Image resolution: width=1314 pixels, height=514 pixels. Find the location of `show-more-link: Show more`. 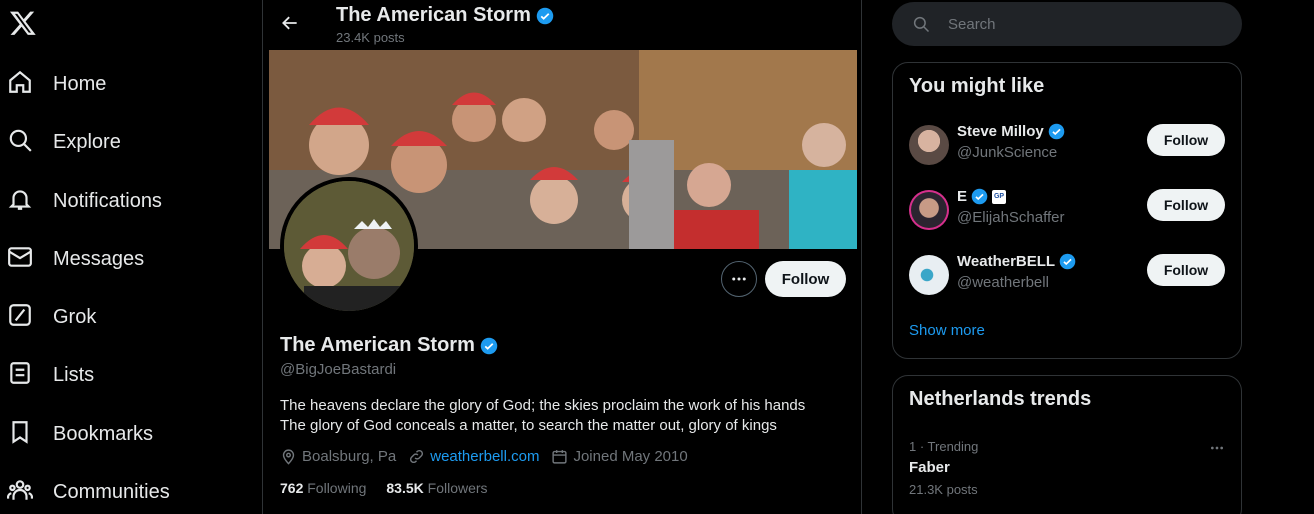

show-more-link: Show more is located at coordinates (947, 330).